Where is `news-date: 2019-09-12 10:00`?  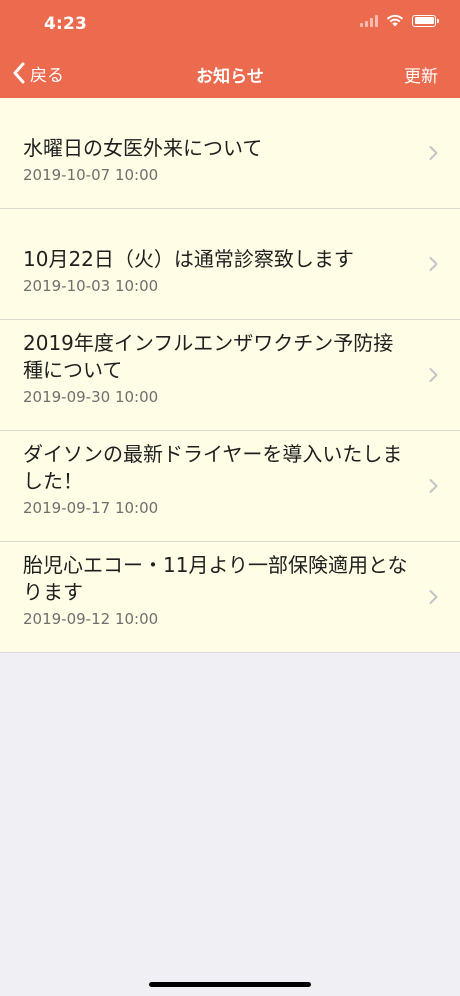
news-date: 2019-09-12 10:00 is located at coordinates (91, 619).